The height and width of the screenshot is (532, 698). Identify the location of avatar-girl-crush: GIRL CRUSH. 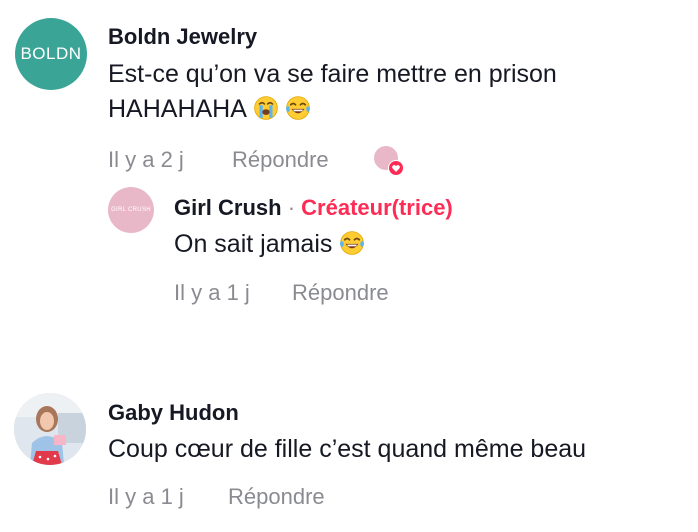
(131, 210).